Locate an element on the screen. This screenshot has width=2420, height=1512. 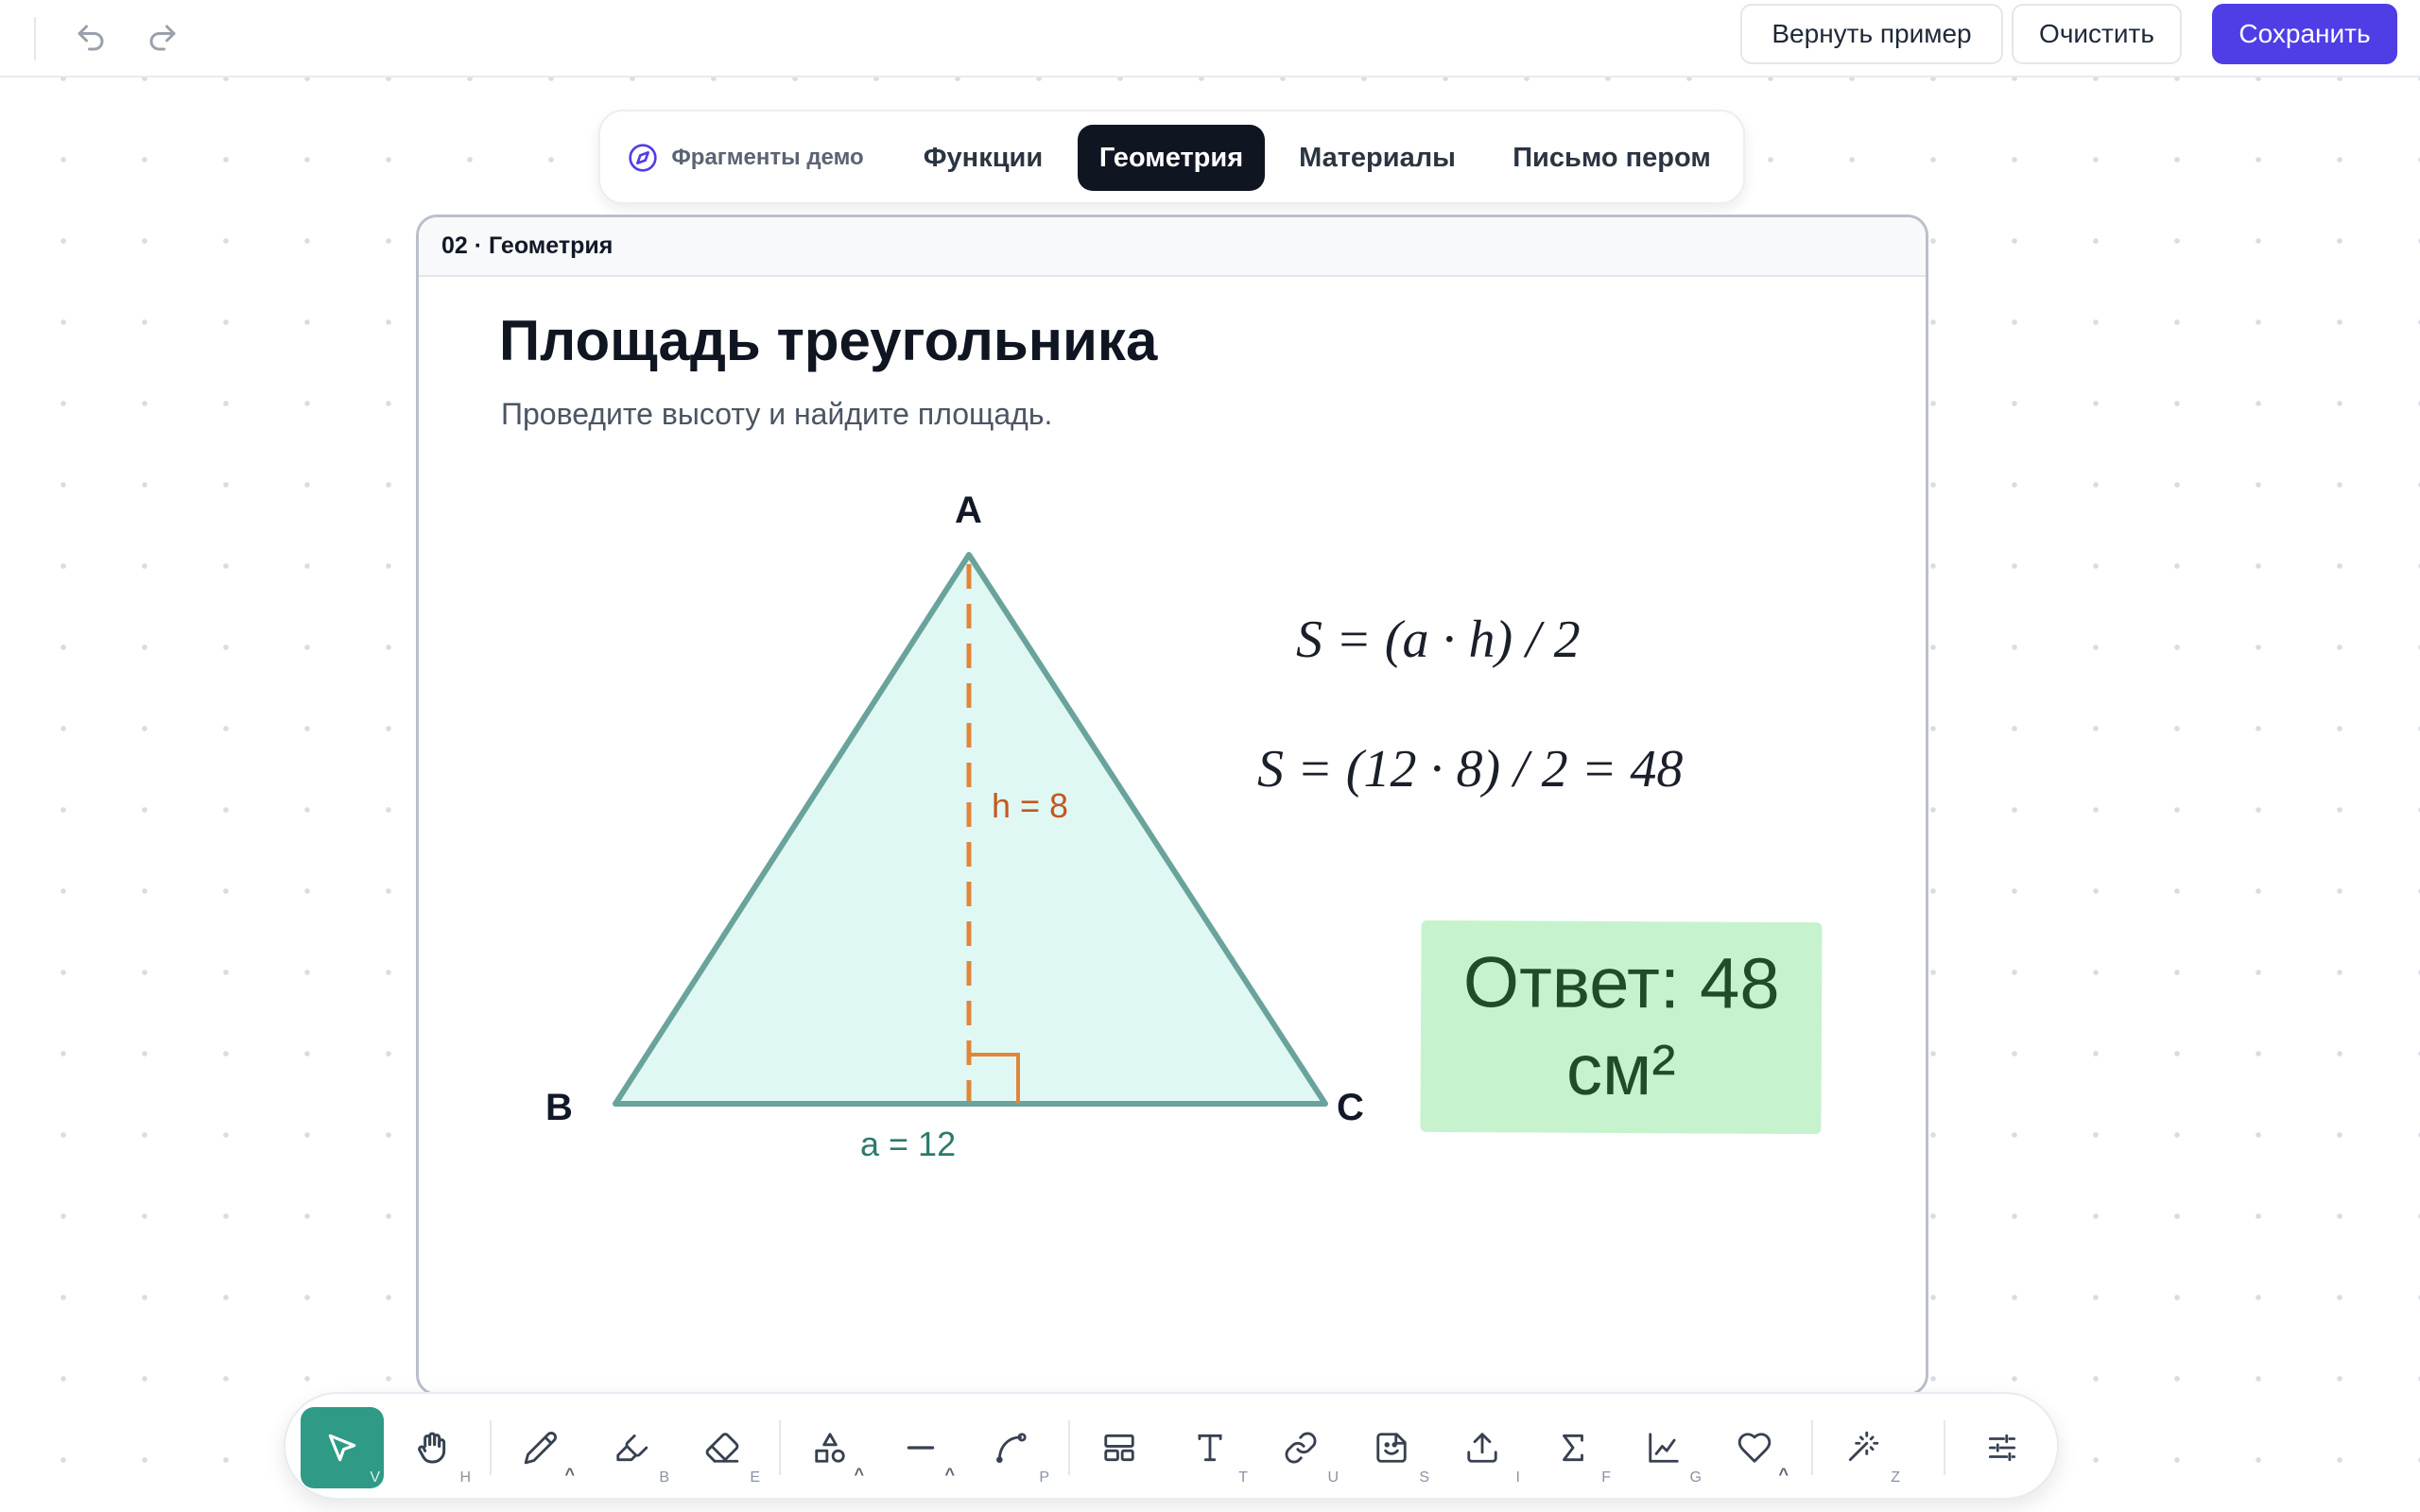
restore-example-button: Вернуть пример is located at coordinates (1872, 34).